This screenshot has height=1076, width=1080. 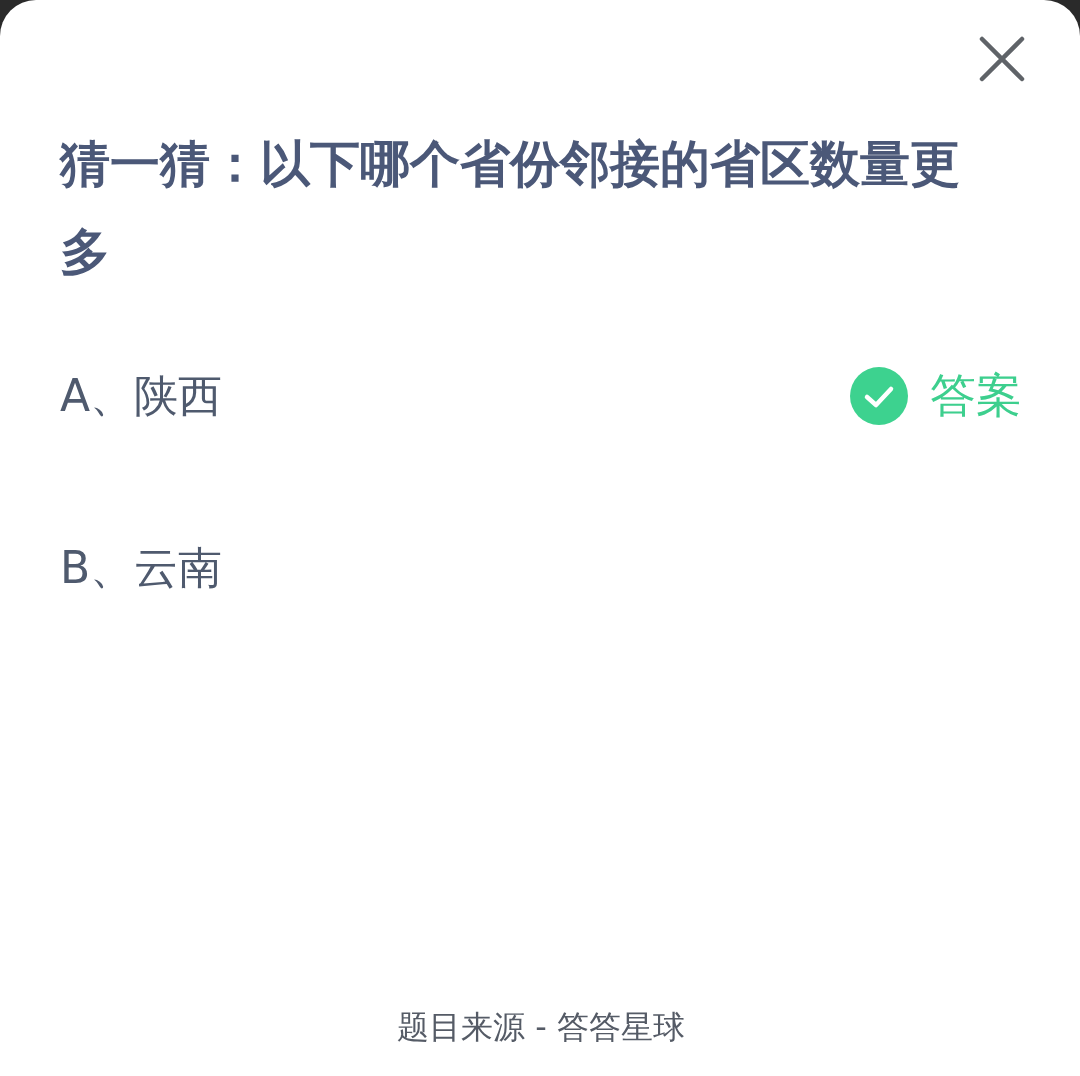 I want to click on source-text: 题目来源 - 答答星球, so click(x=541, y=1027).